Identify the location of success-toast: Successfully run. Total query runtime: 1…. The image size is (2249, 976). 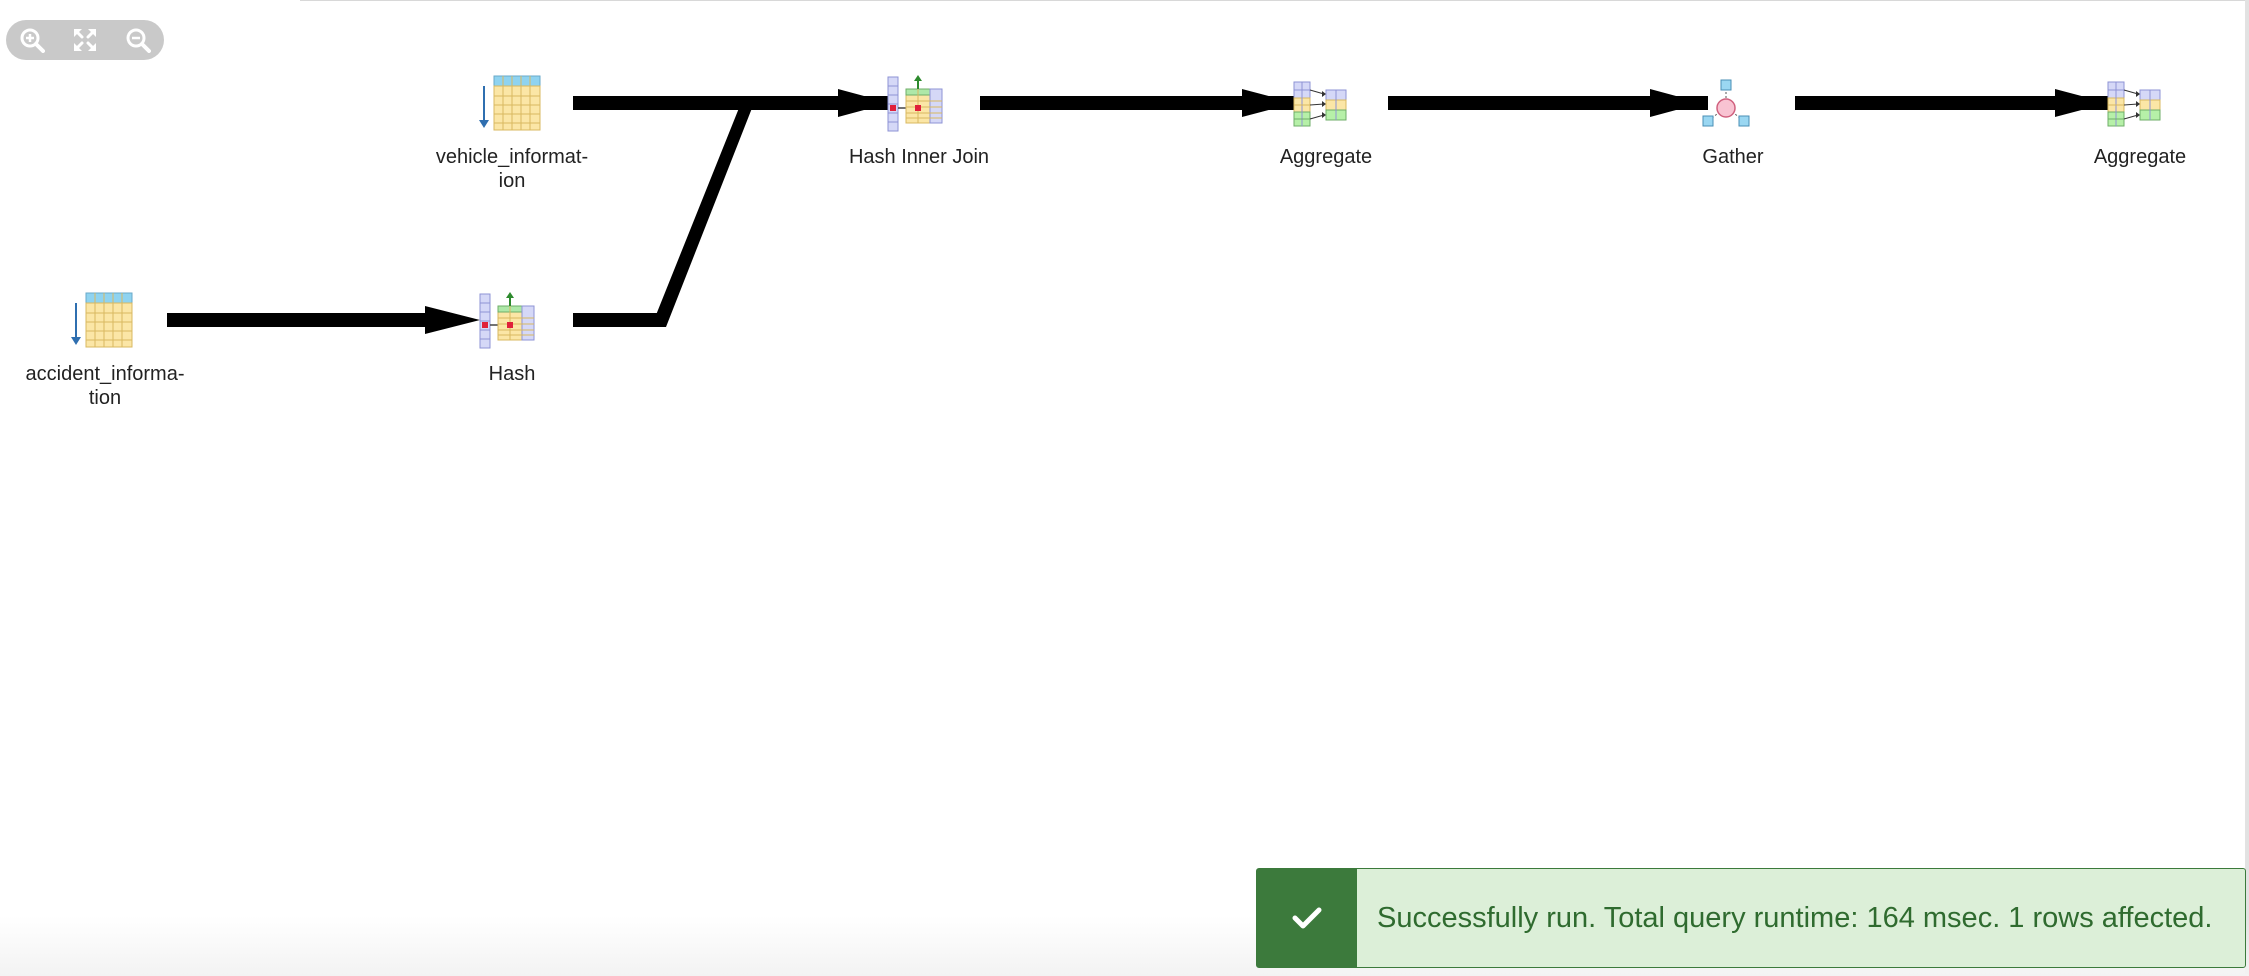
(1751, 918).